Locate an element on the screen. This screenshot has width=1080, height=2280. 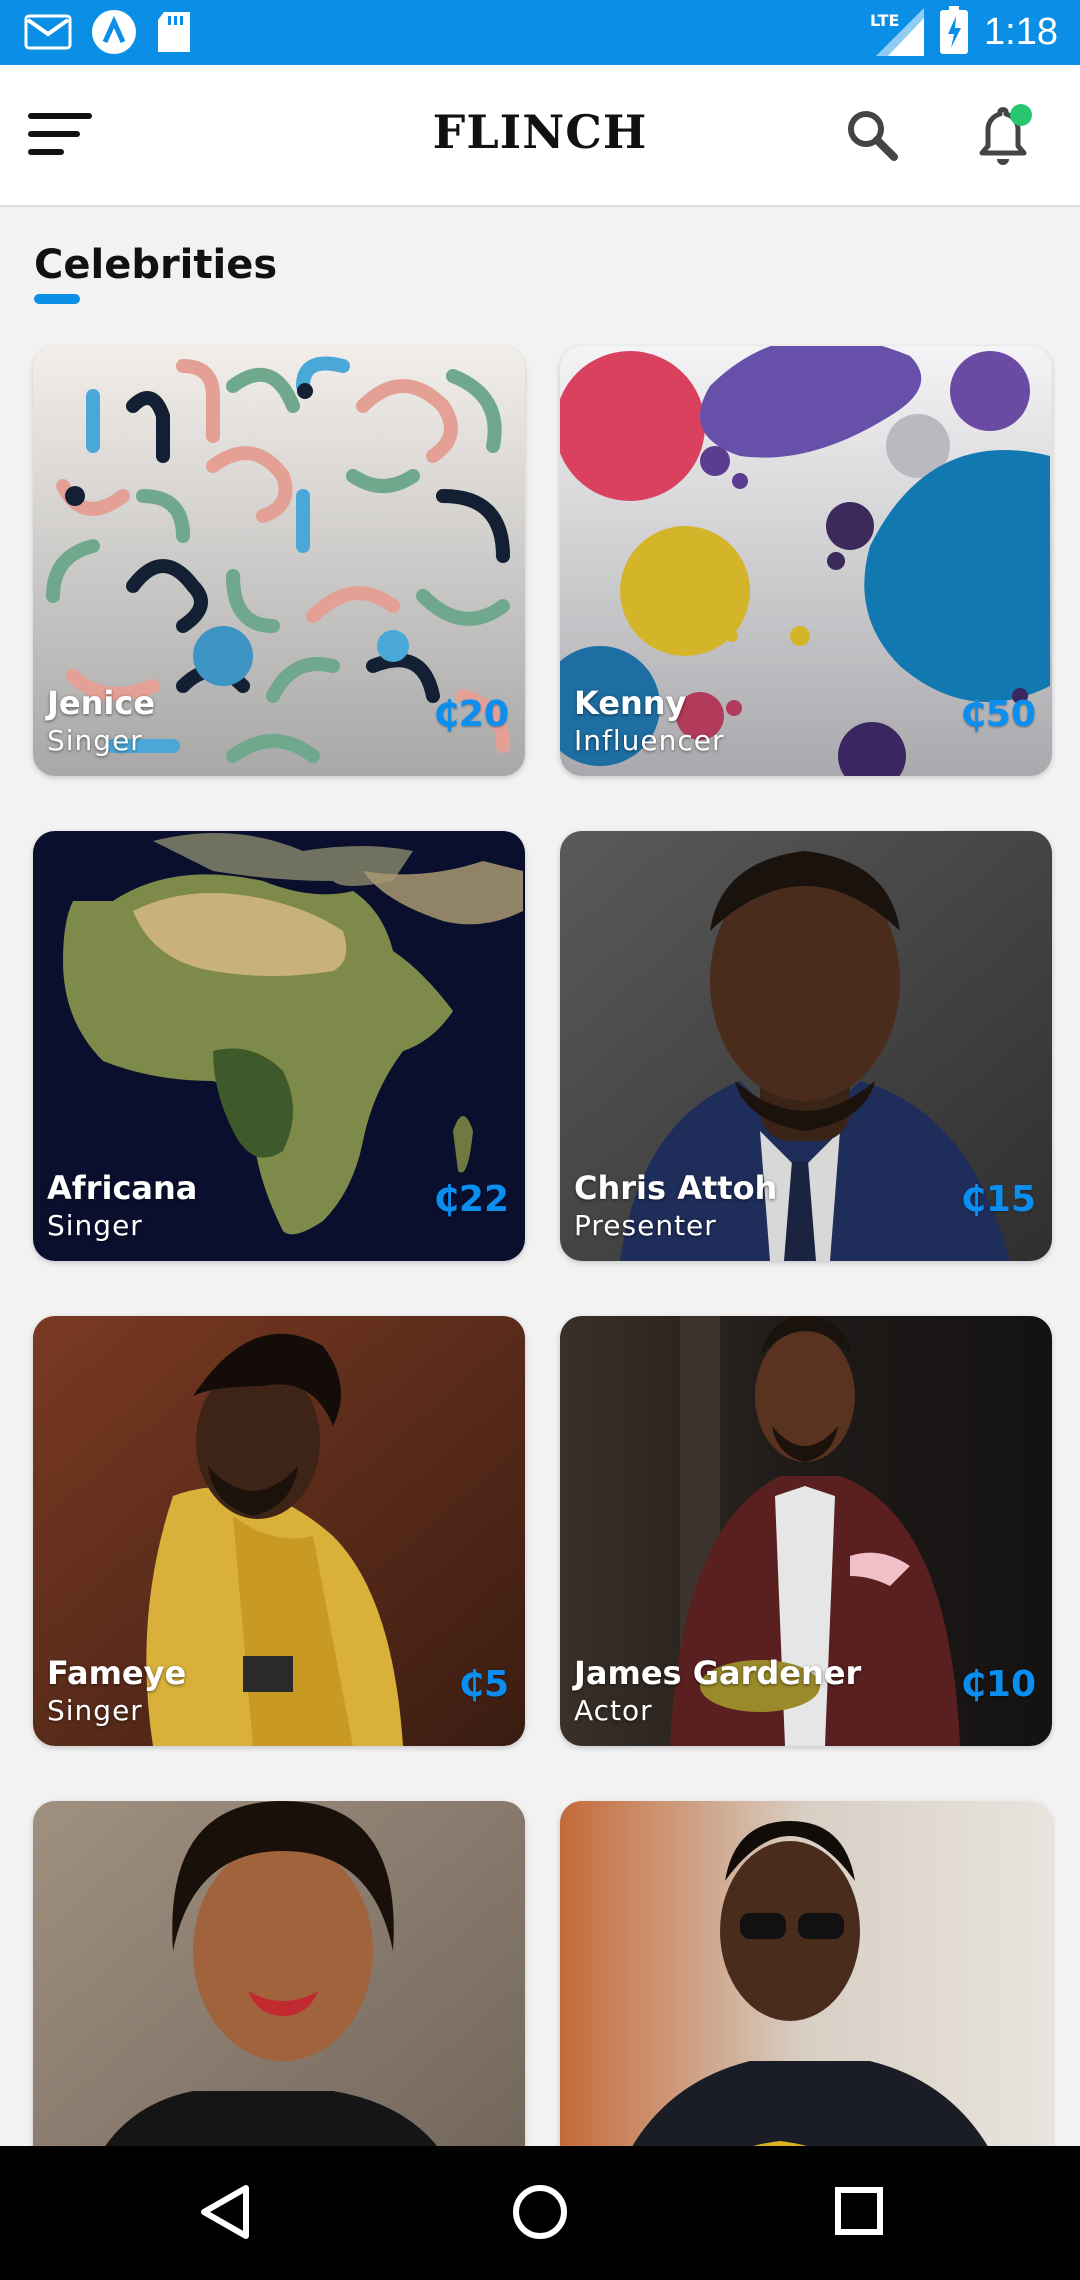
card-name: Jenice is located at coordinates (101, 703).